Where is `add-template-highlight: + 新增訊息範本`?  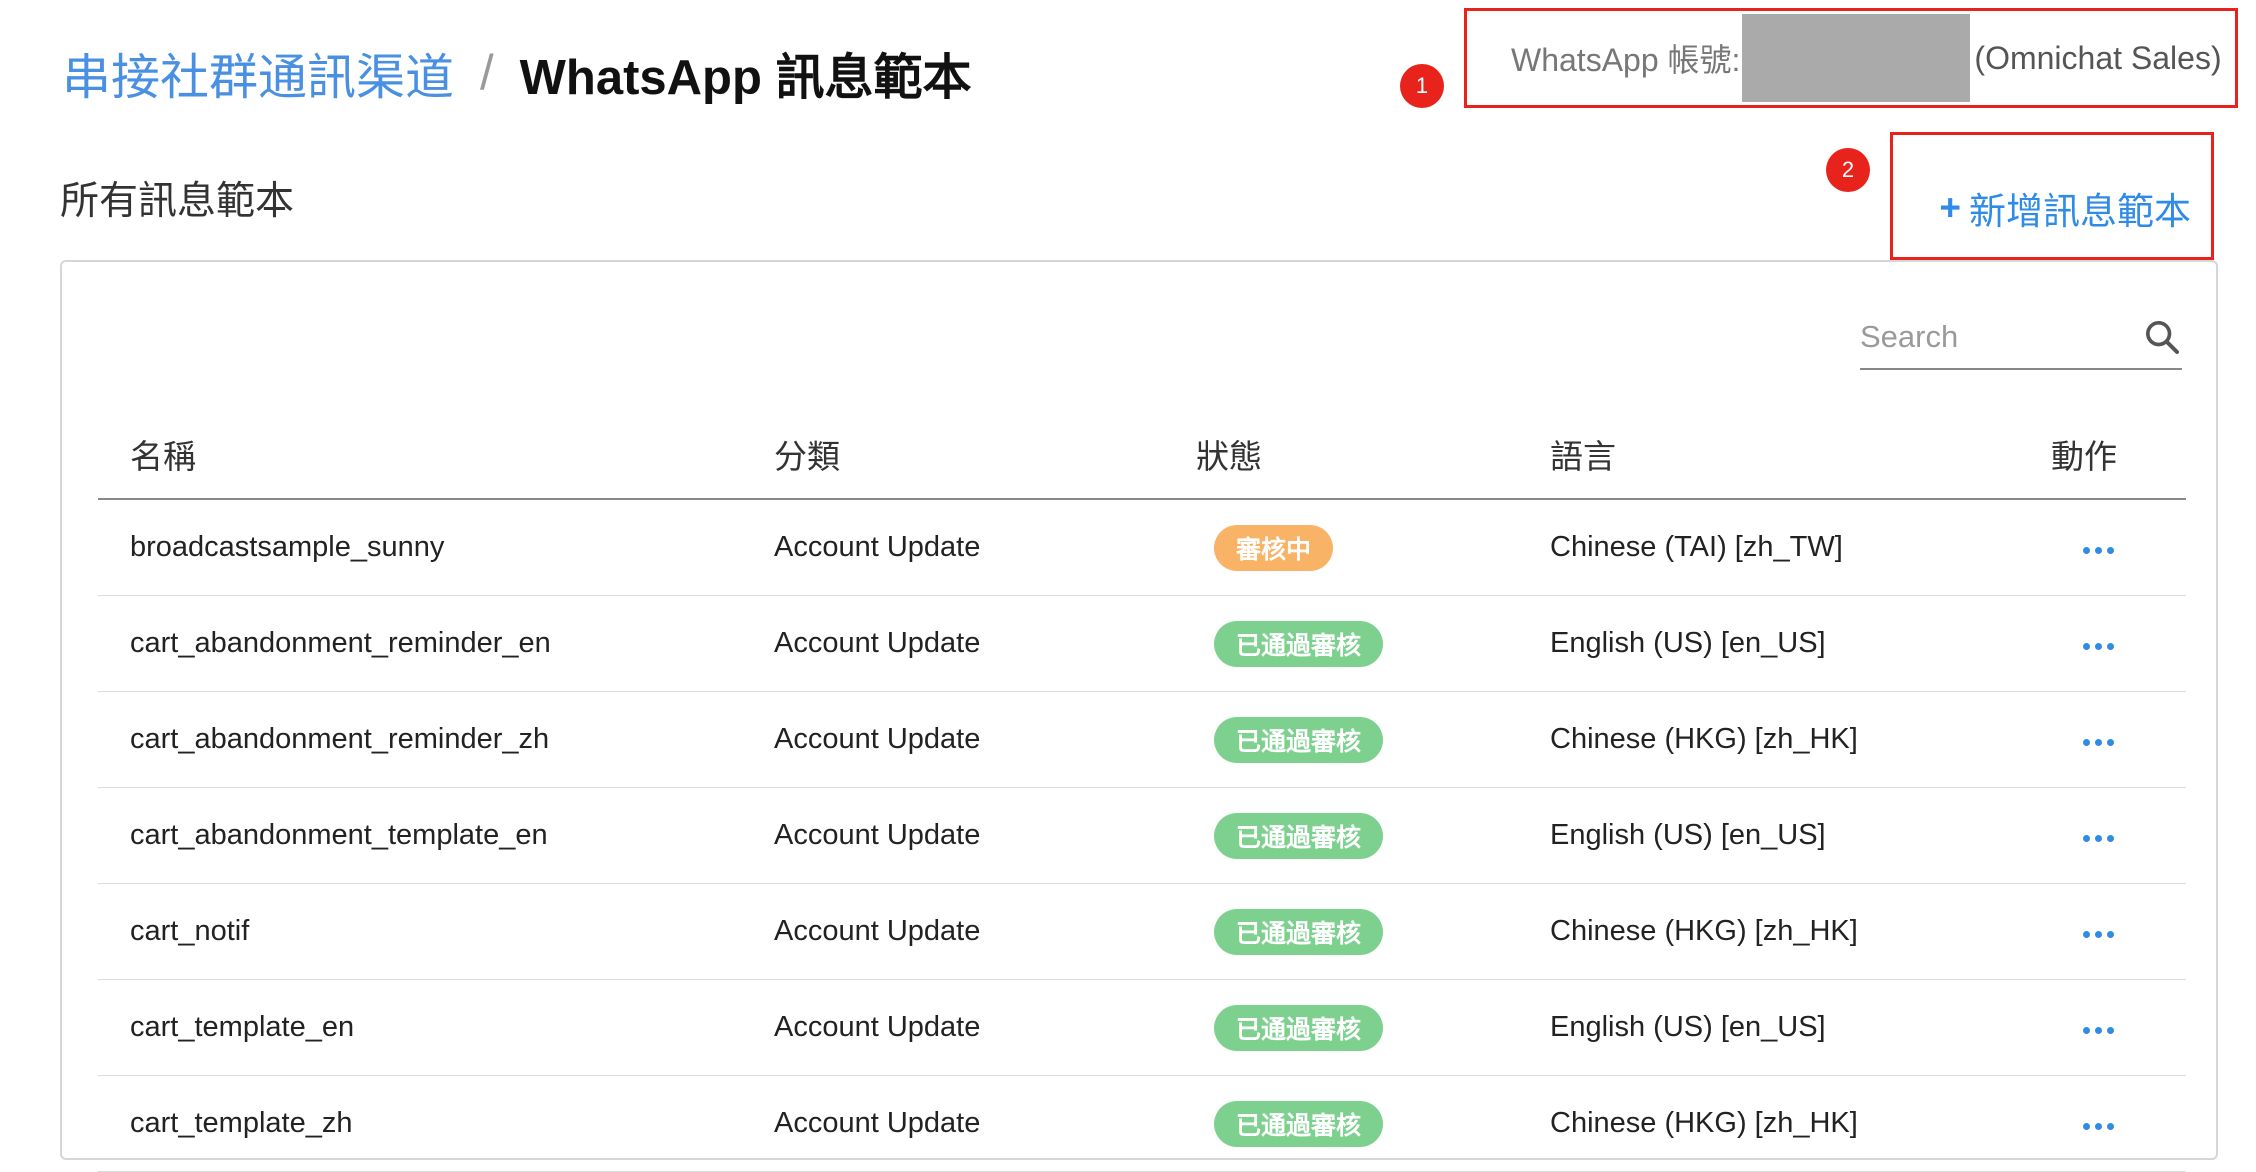 add-template-highlight: + 新增訊息範本 is located at coordinates (2052, 196).